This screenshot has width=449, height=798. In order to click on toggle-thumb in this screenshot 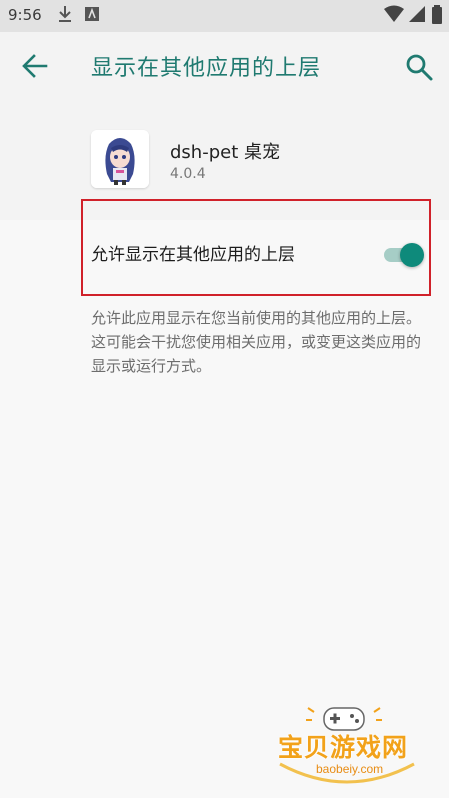, I will do `click(412, 255)`.